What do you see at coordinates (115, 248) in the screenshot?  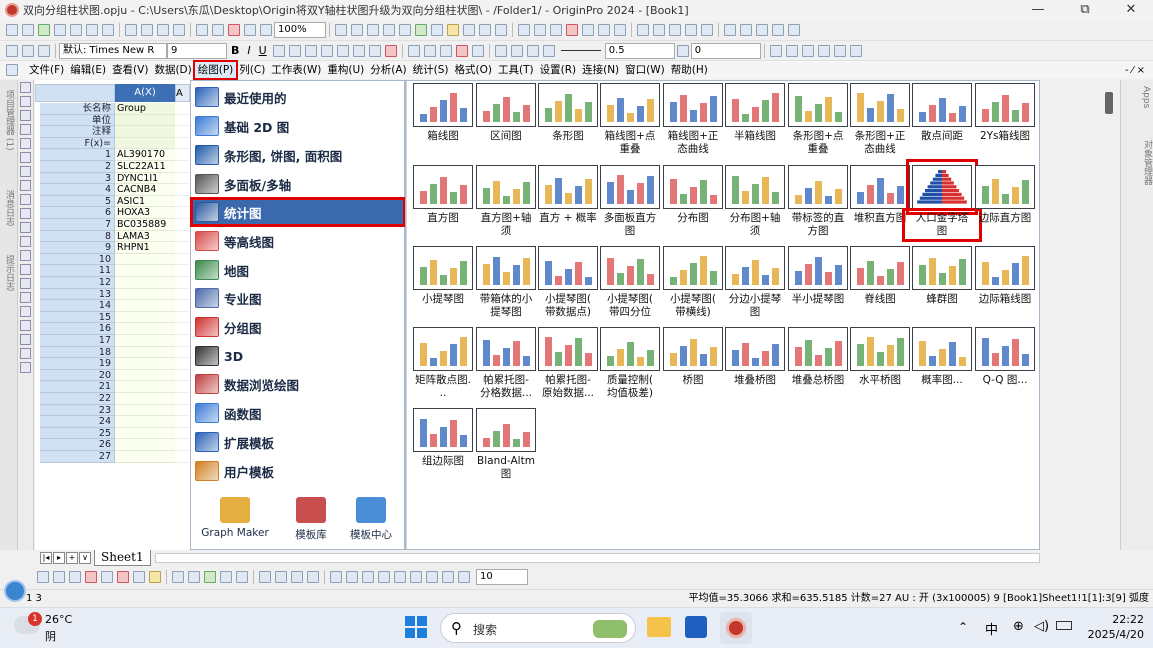 I see `table-row: 9 RHPN1` at bounding box center [115, 248].